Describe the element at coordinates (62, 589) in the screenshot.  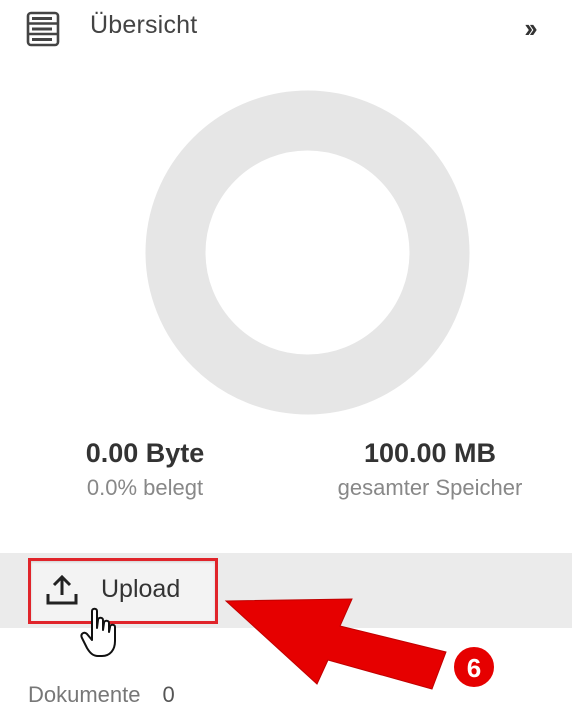
I see `upload-icon` at that location.